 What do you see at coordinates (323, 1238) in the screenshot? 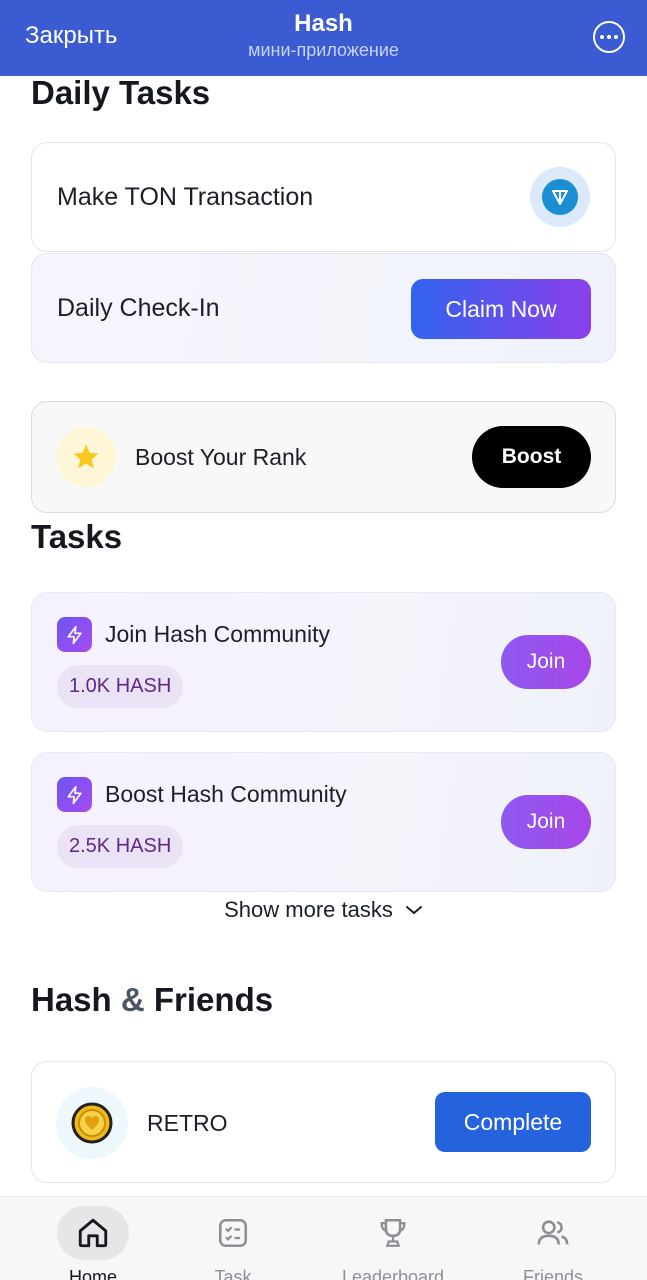
I see `bottom-navigation: Home Task Leaderboard Friends` at bounding box center [323, 1238].